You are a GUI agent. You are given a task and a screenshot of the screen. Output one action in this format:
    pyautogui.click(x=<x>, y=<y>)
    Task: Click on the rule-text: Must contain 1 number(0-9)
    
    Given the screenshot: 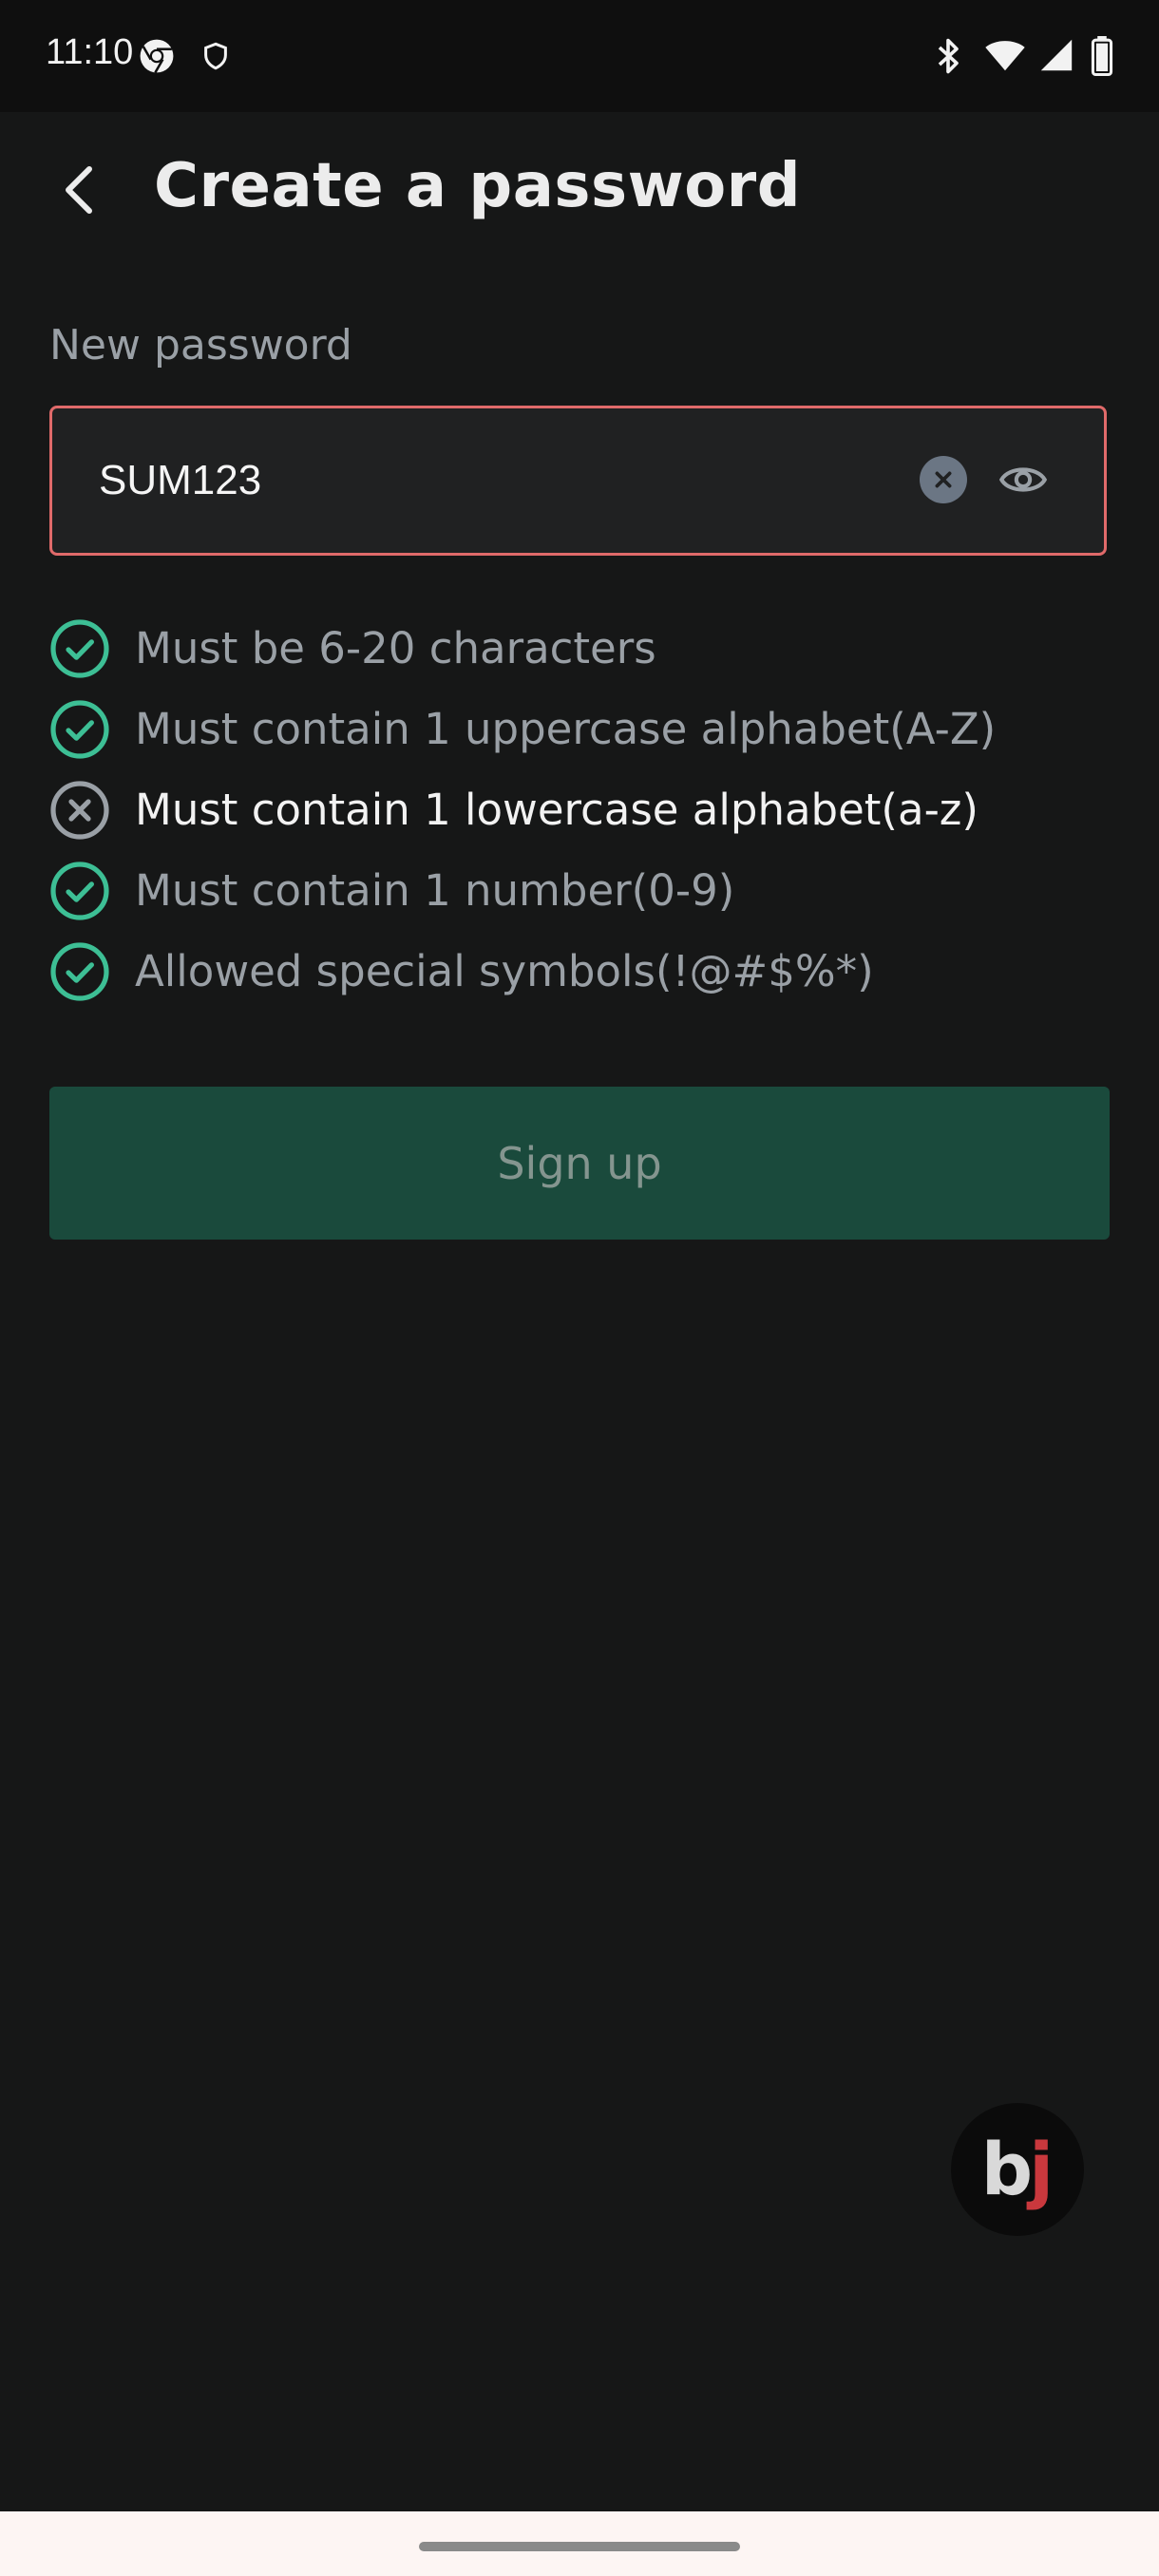 What is the action you would take?
    pyautogui.click(x=435, y=890)
    